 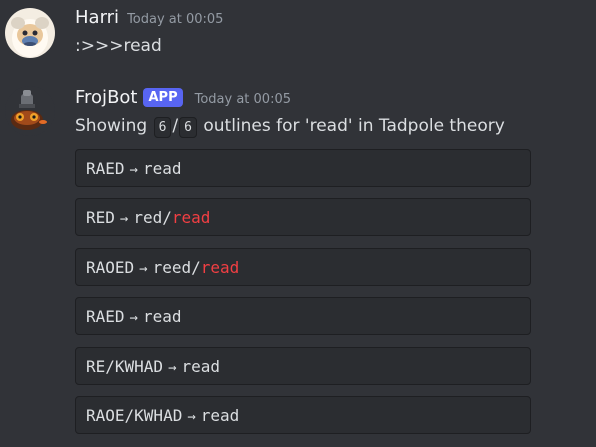 What do you see at coordinates (176, 267) in the screenshot?
I see `outline-word: reed/` at bounding box center [176, 267].